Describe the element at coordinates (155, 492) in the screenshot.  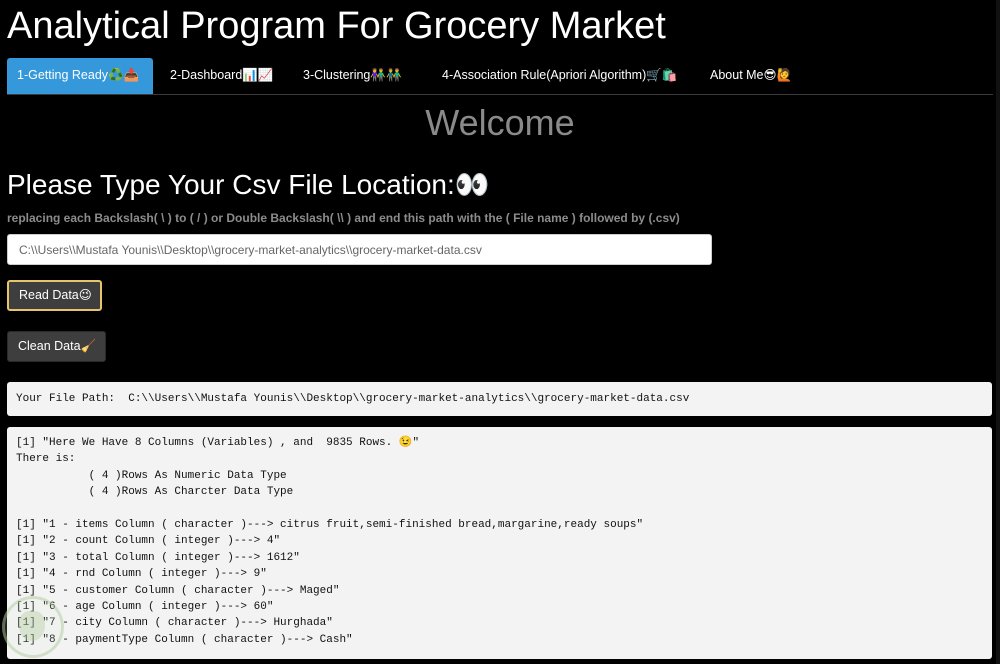
I see `console-line: ( 4 )Rows As Charcter Data Type` at that location.